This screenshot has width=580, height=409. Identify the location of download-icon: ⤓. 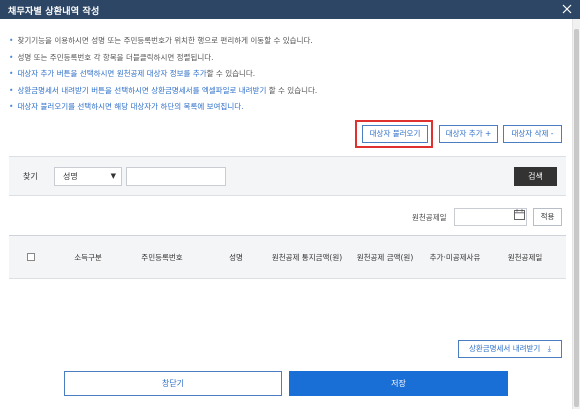
(549, 348).